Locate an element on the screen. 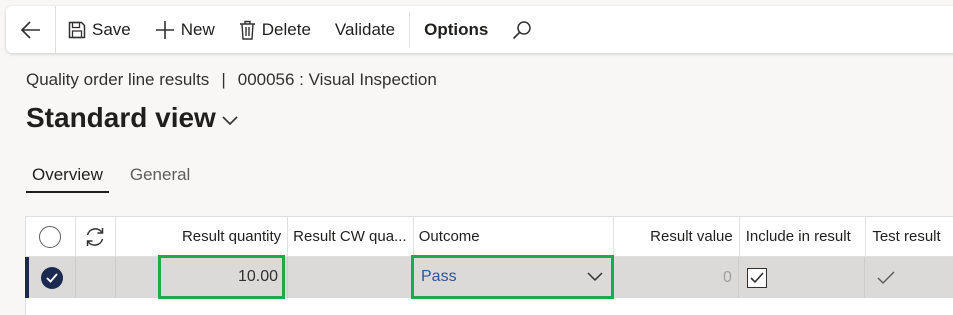  include-in-result-checkbox is located at coordinates (756, 277).